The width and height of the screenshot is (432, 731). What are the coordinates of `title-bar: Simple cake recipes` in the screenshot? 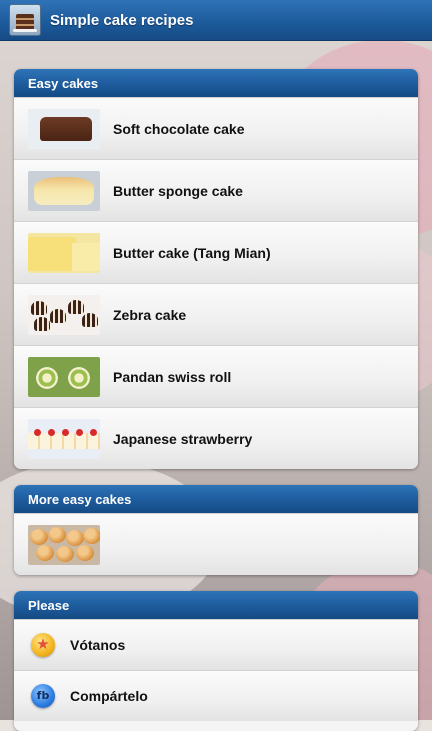 It's located at (216, 20).